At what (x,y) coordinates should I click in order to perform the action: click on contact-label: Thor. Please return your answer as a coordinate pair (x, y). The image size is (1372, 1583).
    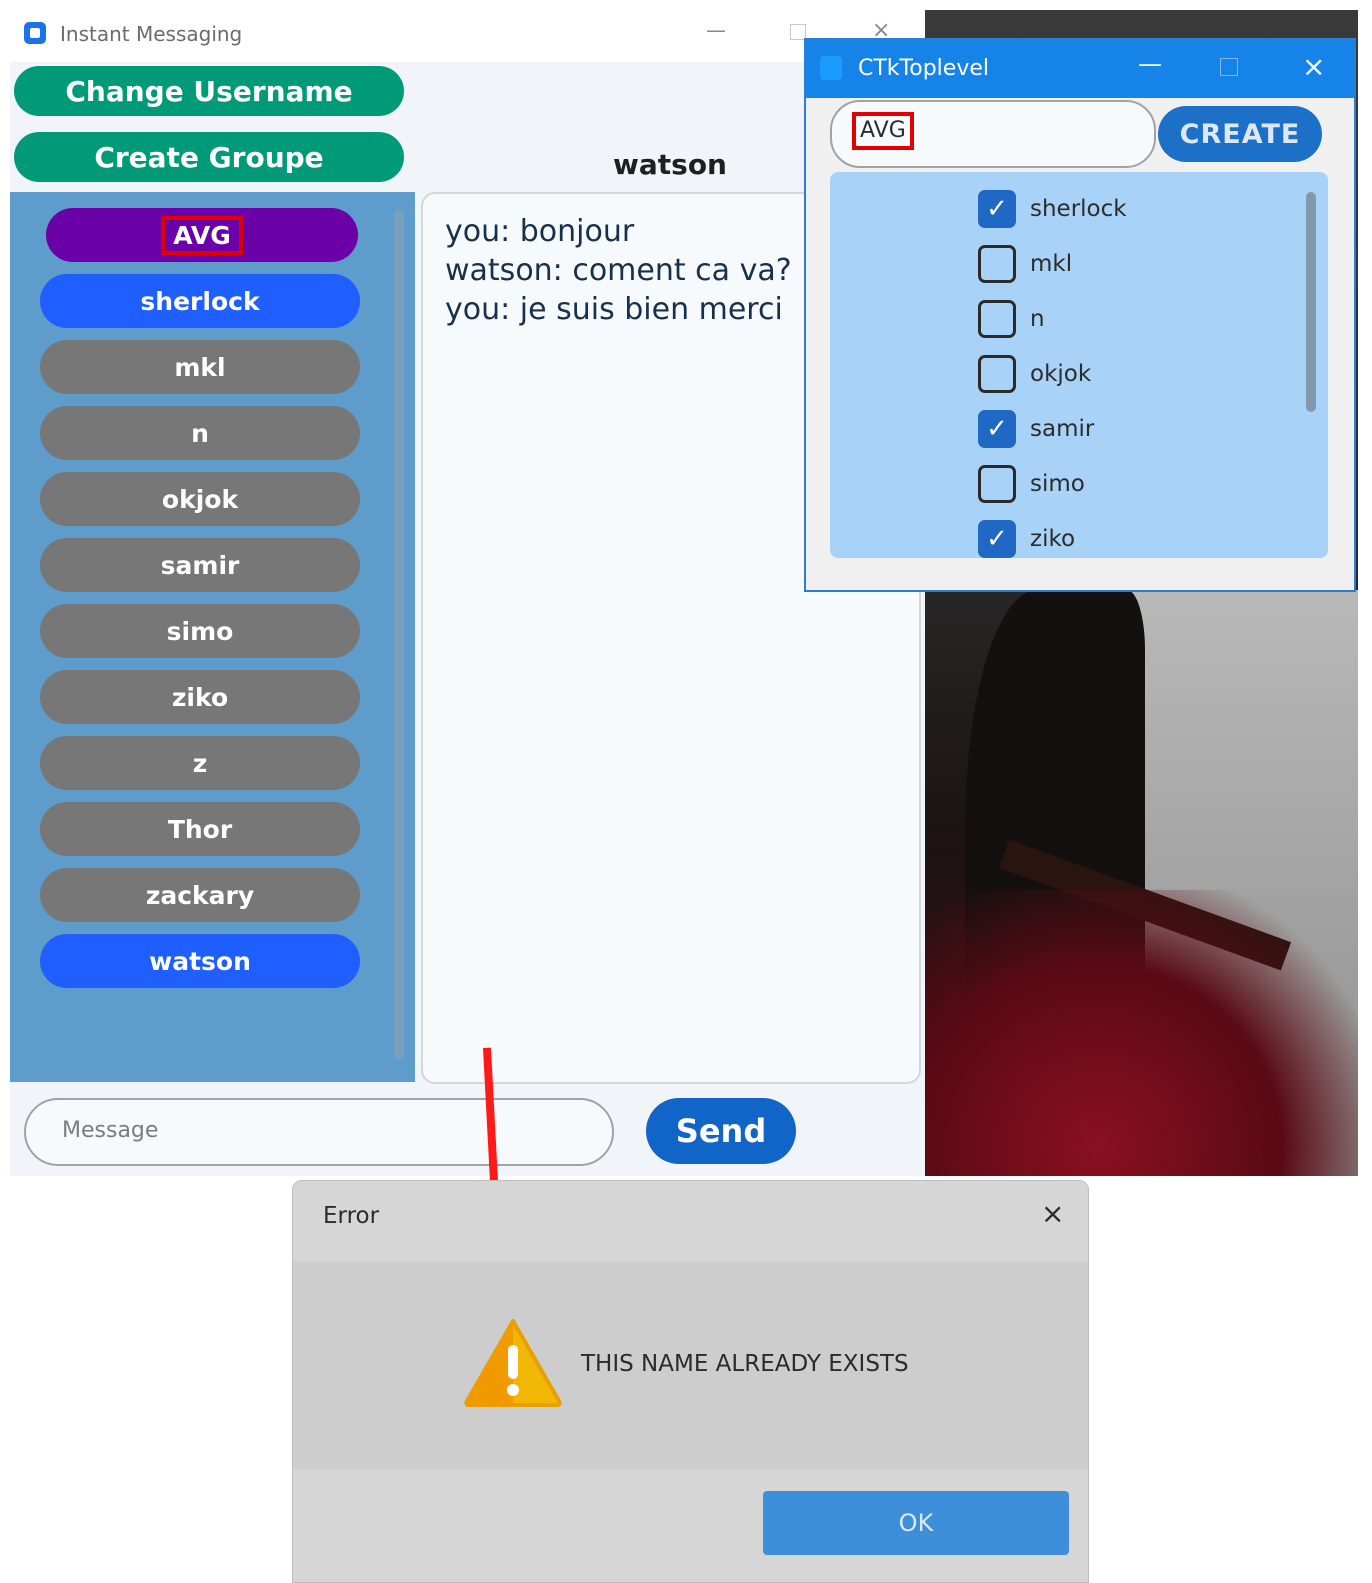
    Looking at the image, I should click on (200, 829).